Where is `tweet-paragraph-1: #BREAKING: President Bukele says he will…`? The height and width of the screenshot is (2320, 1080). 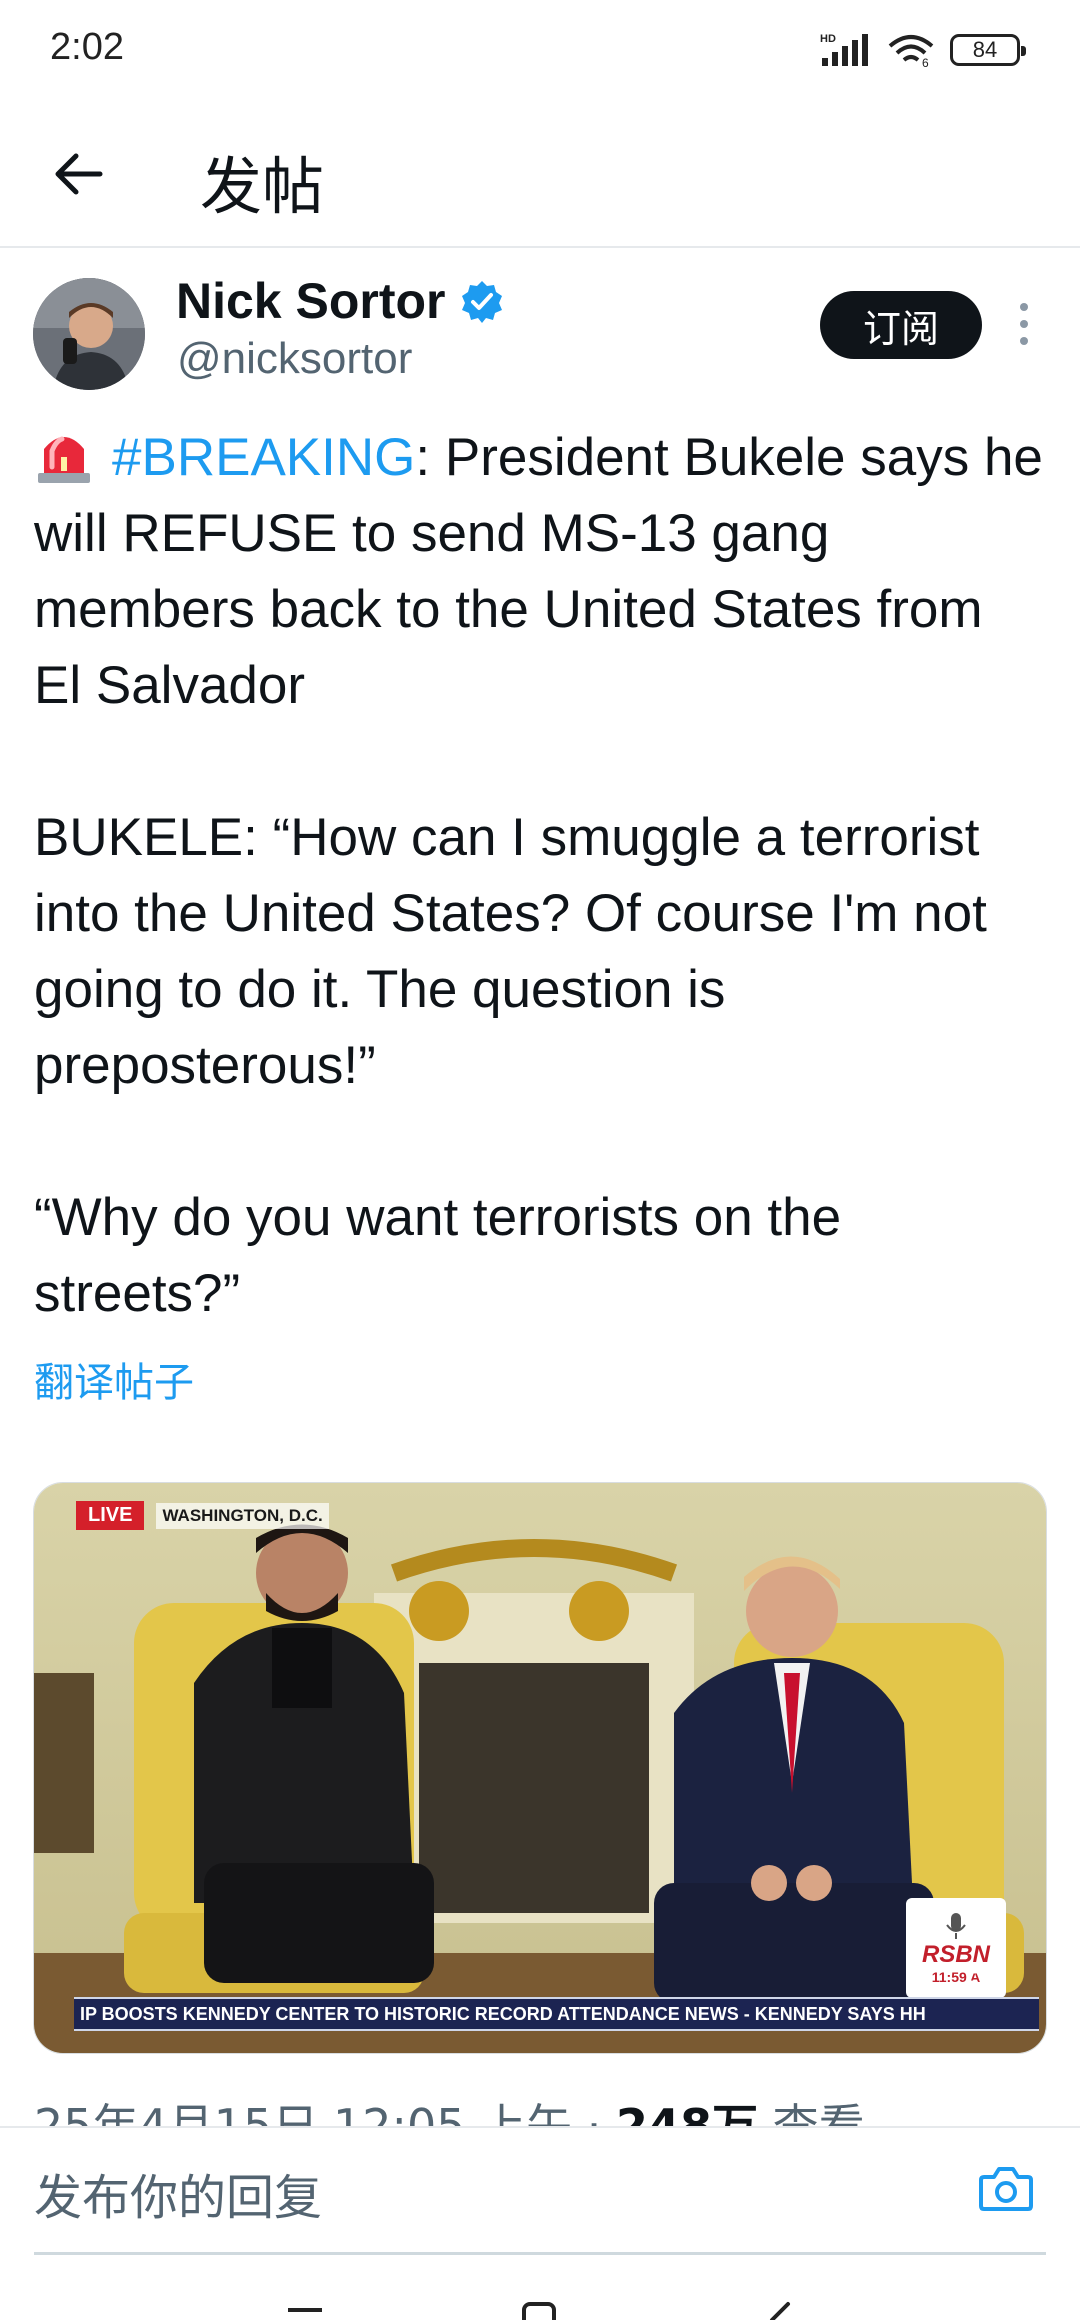
tweet-paragraph-1: #BREAKING: President Bukele says he will… is located at coordinates (539, 572).